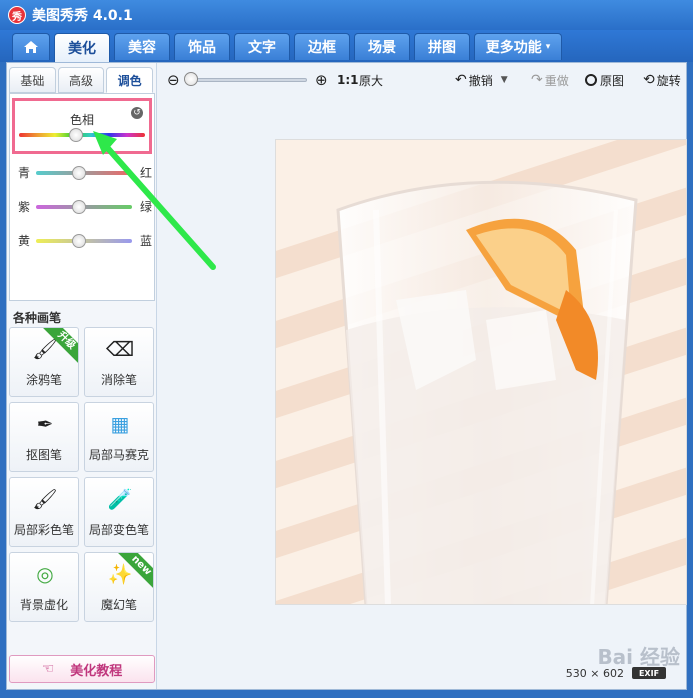  I want to click on slider-right-label: 红, so click(145, 173).